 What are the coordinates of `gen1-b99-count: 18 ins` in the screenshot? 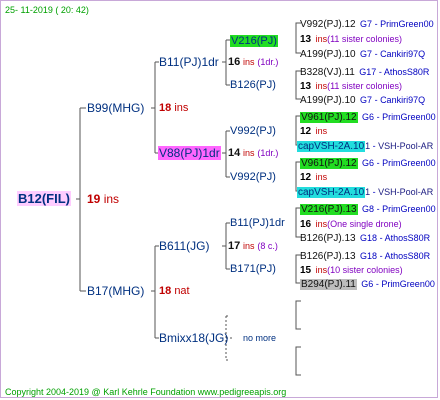 It's located at (174, 108).